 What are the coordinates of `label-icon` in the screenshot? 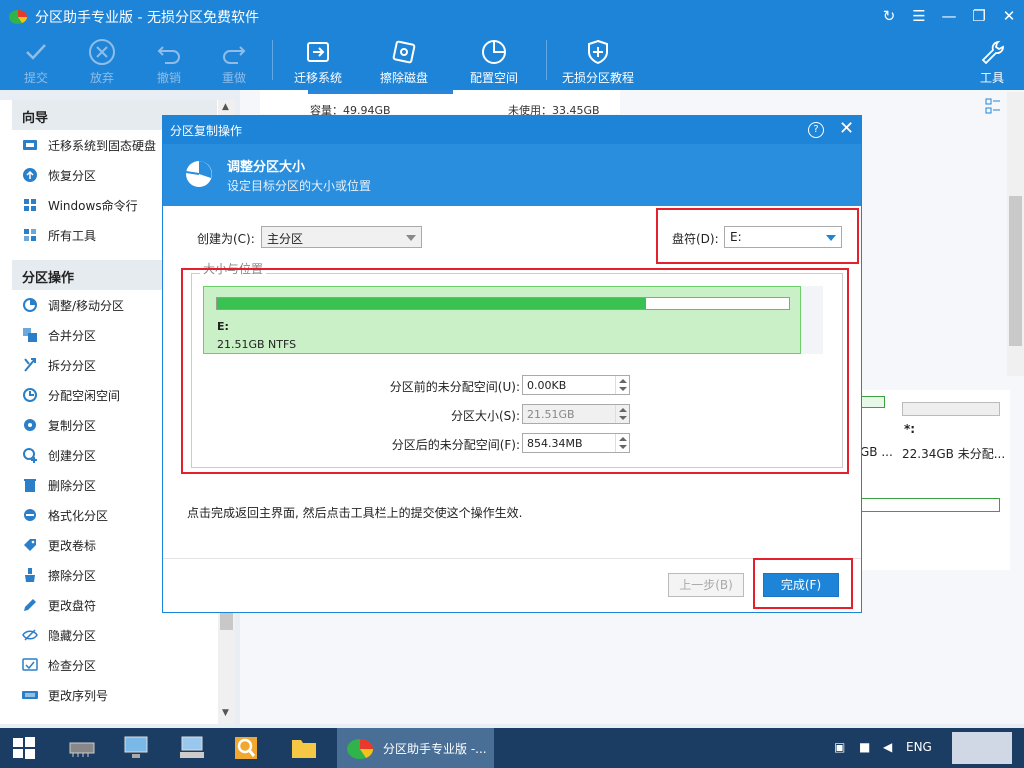 It's located at (30, 545).